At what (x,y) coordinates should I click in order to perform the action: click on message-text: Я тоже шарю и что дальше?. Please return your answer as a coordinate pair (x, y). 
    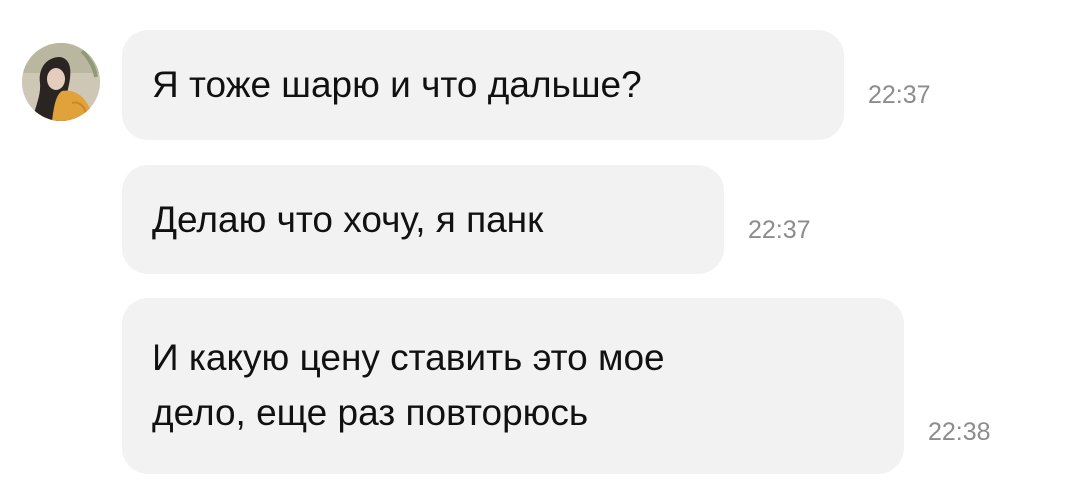
    Looking at the image, I should click on (397, 84).